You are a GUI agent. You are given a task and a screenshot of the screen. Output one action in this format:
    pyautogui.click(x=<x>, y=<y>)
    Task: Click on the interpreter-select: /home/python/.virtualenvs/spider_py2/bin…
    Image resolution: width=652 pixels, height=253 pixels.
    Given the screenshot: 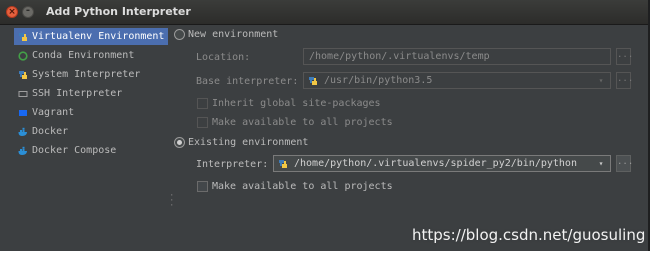 What is the action you would take?
    pyautogui.click(x=442, y=163)
    